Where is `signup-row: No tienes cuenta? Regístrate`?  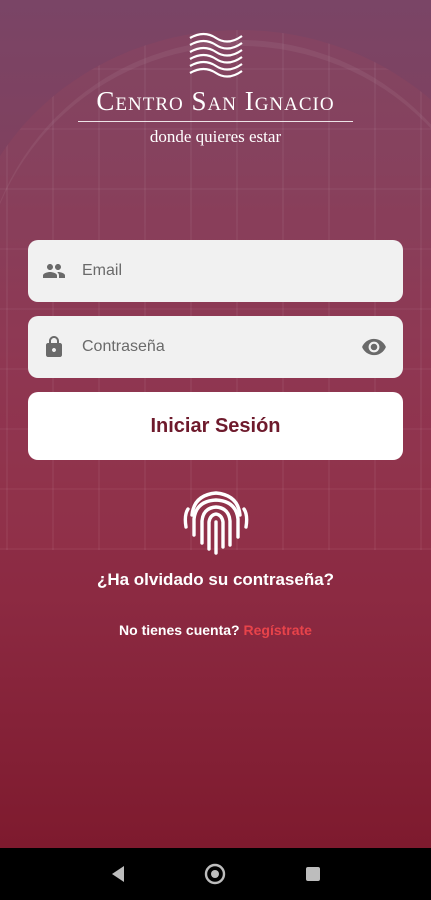 signup-row: No tienes cuenta? Regístrate is located at coordinates (215, 630).